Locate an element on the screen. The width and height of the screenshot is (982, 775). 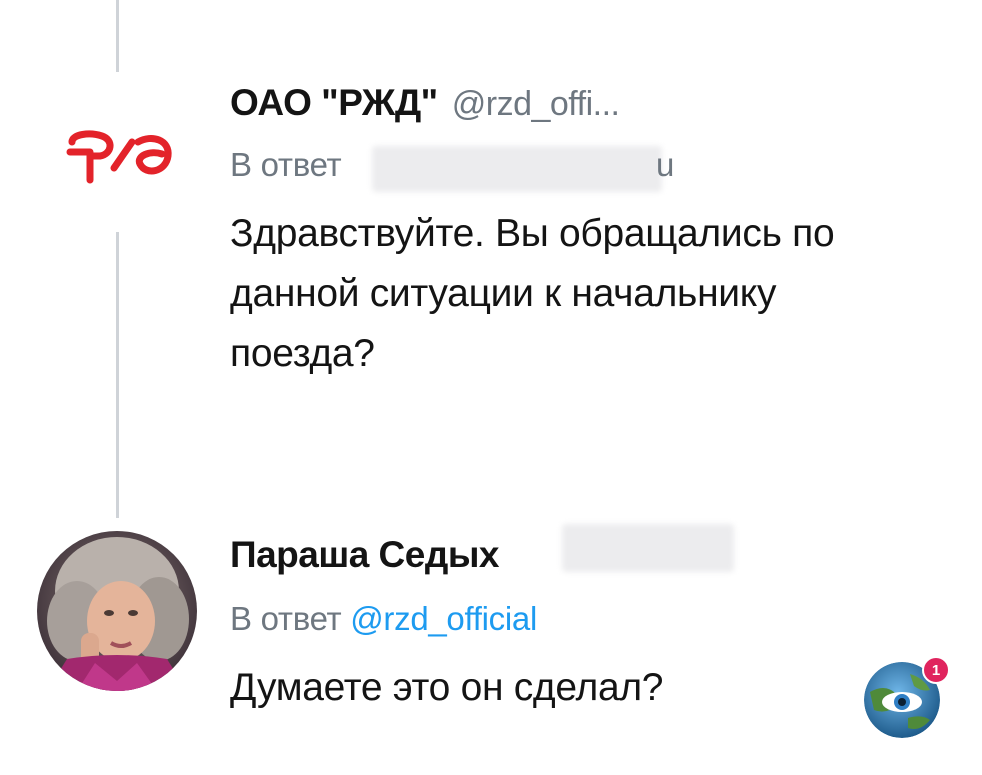
redacted-mention is located at coordinates (517, 169).